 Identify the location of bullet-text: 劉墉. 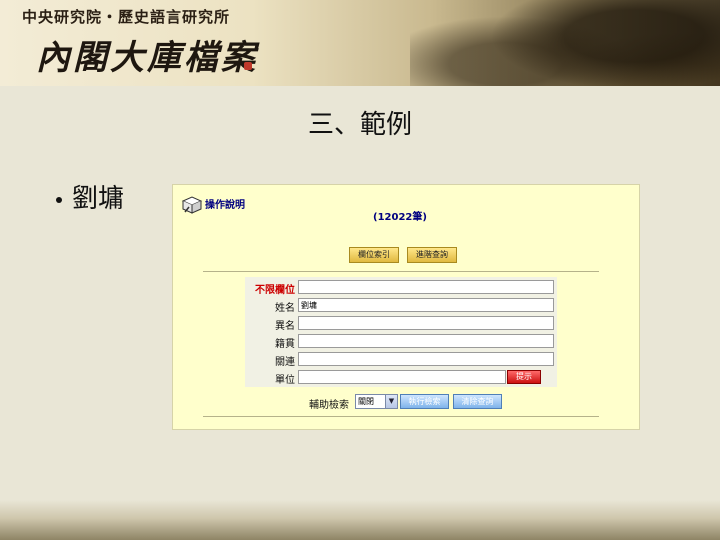
(98, 199).